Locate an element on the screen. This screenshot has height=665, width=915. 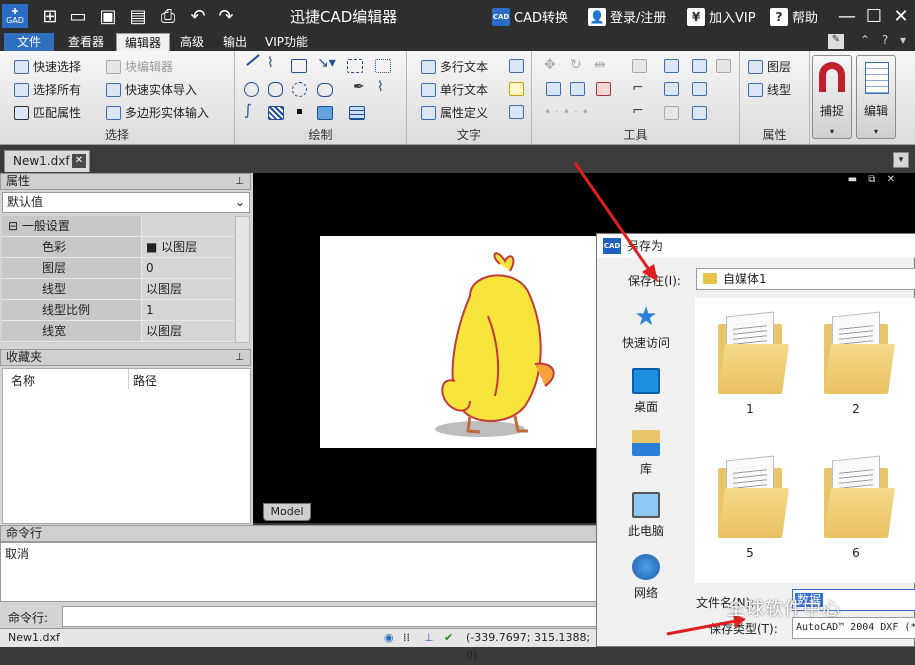
arrow-to-save-in is located at coordinates (613, 218).